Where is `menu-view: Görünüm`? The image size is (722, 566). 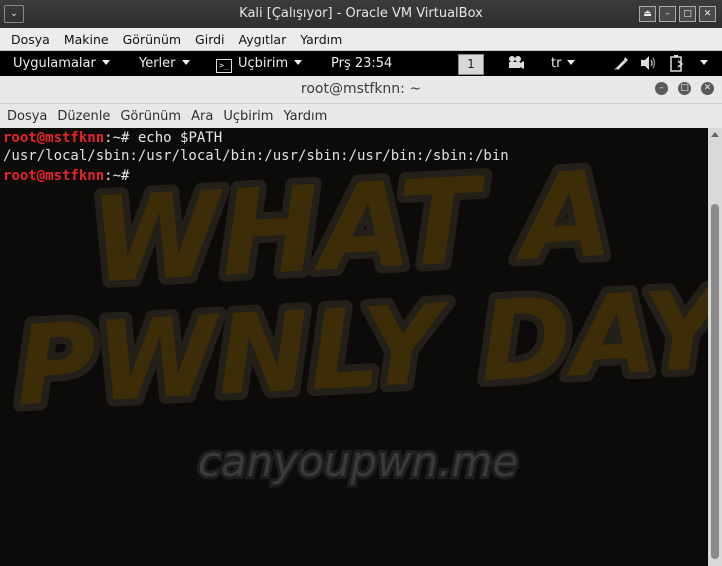
menu-view: Görünüm is located at coordinates (152, 39).